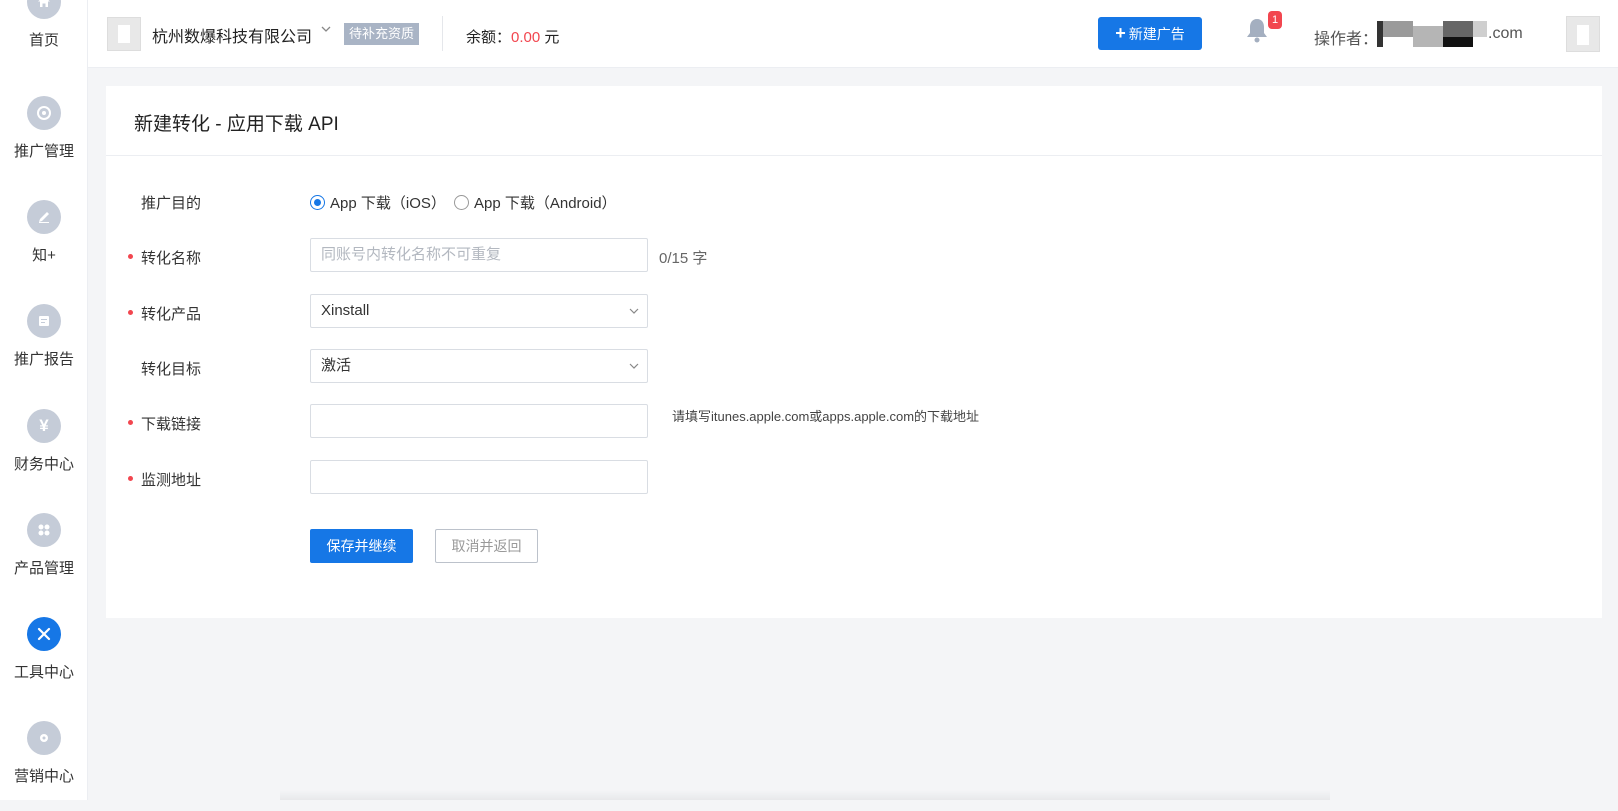  Describe the element at coordinates (526, 37) in the screenshot. I see `balance-amount: 0.00` at that location.